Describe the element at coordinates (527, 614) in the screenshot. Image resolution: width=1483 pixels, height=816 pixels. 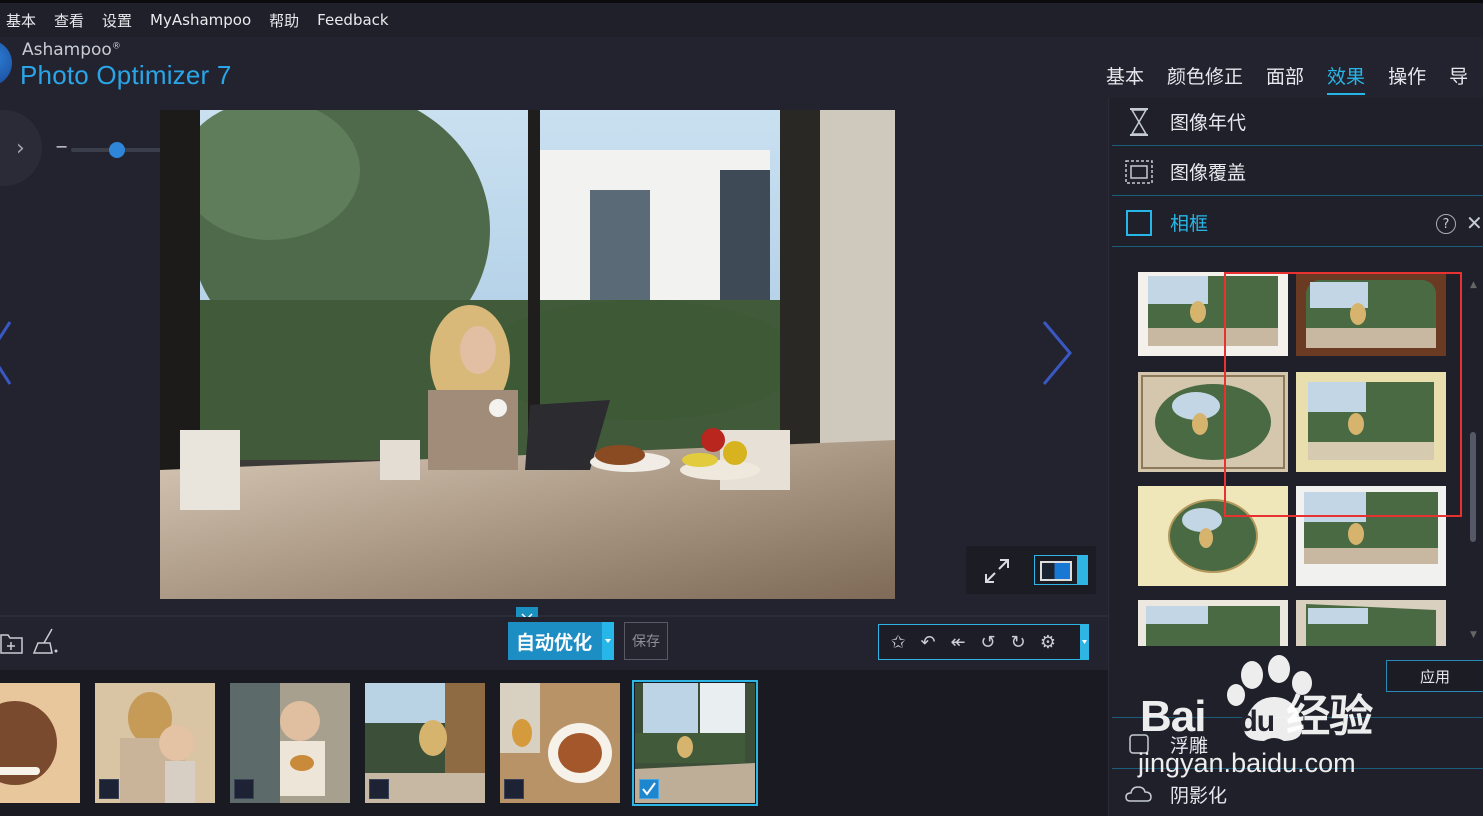
I see `collapse-toggle` at that location.